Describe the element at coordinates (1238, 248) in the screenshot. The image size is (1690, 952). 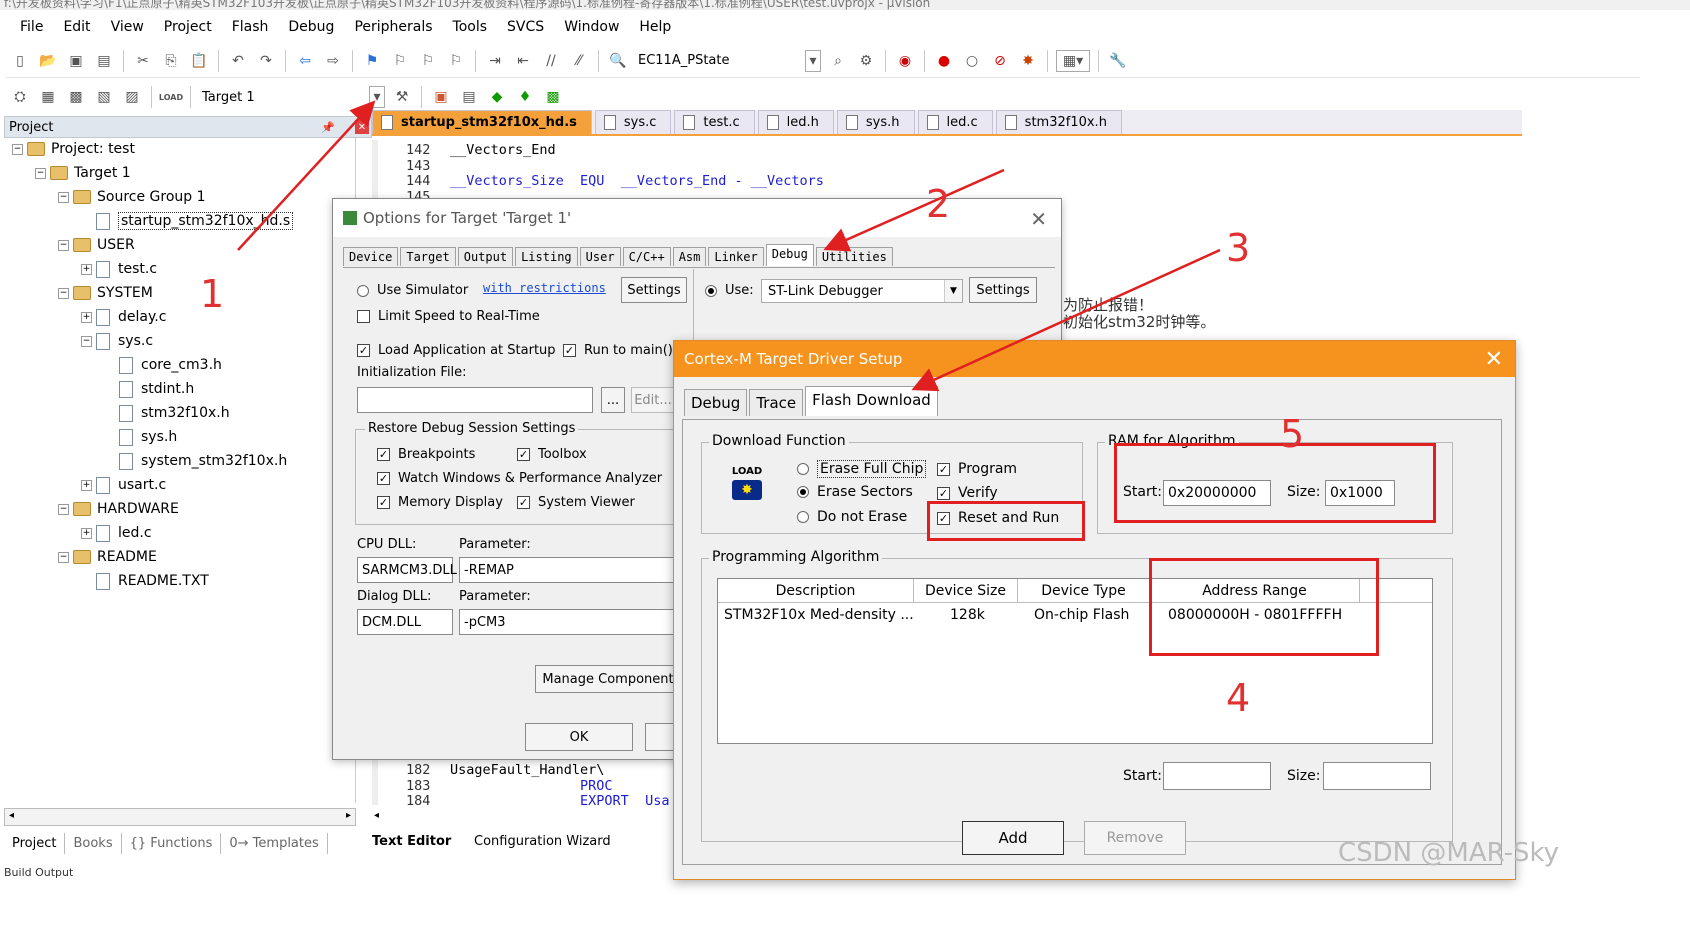
I see `annotation-number: 3` at that location.